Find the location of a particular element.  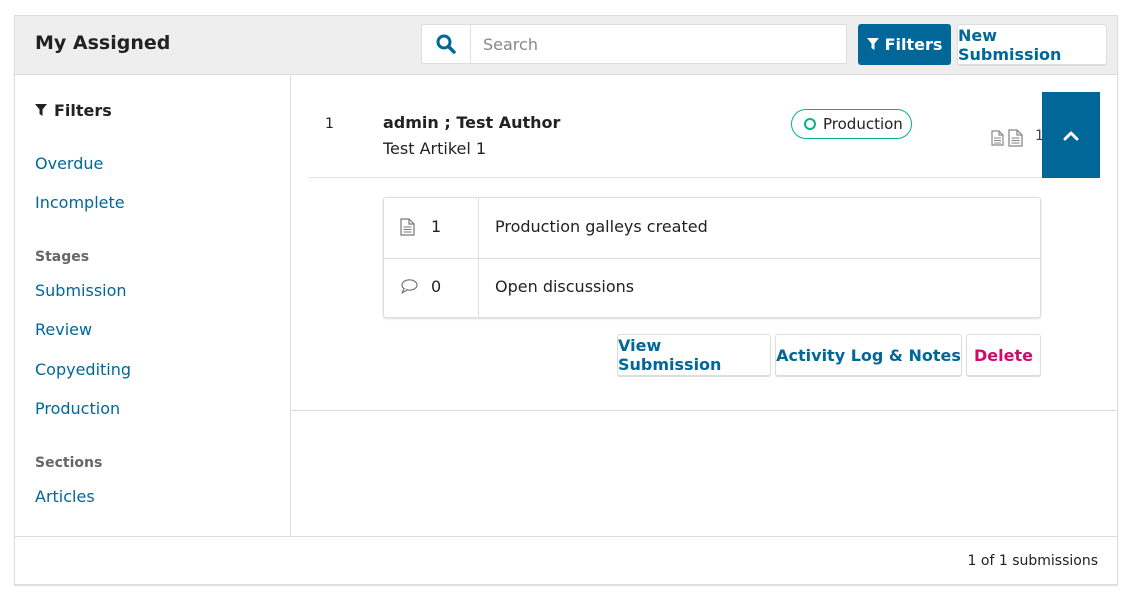

page-title: My Assigned is located at coordinates (103, 43).